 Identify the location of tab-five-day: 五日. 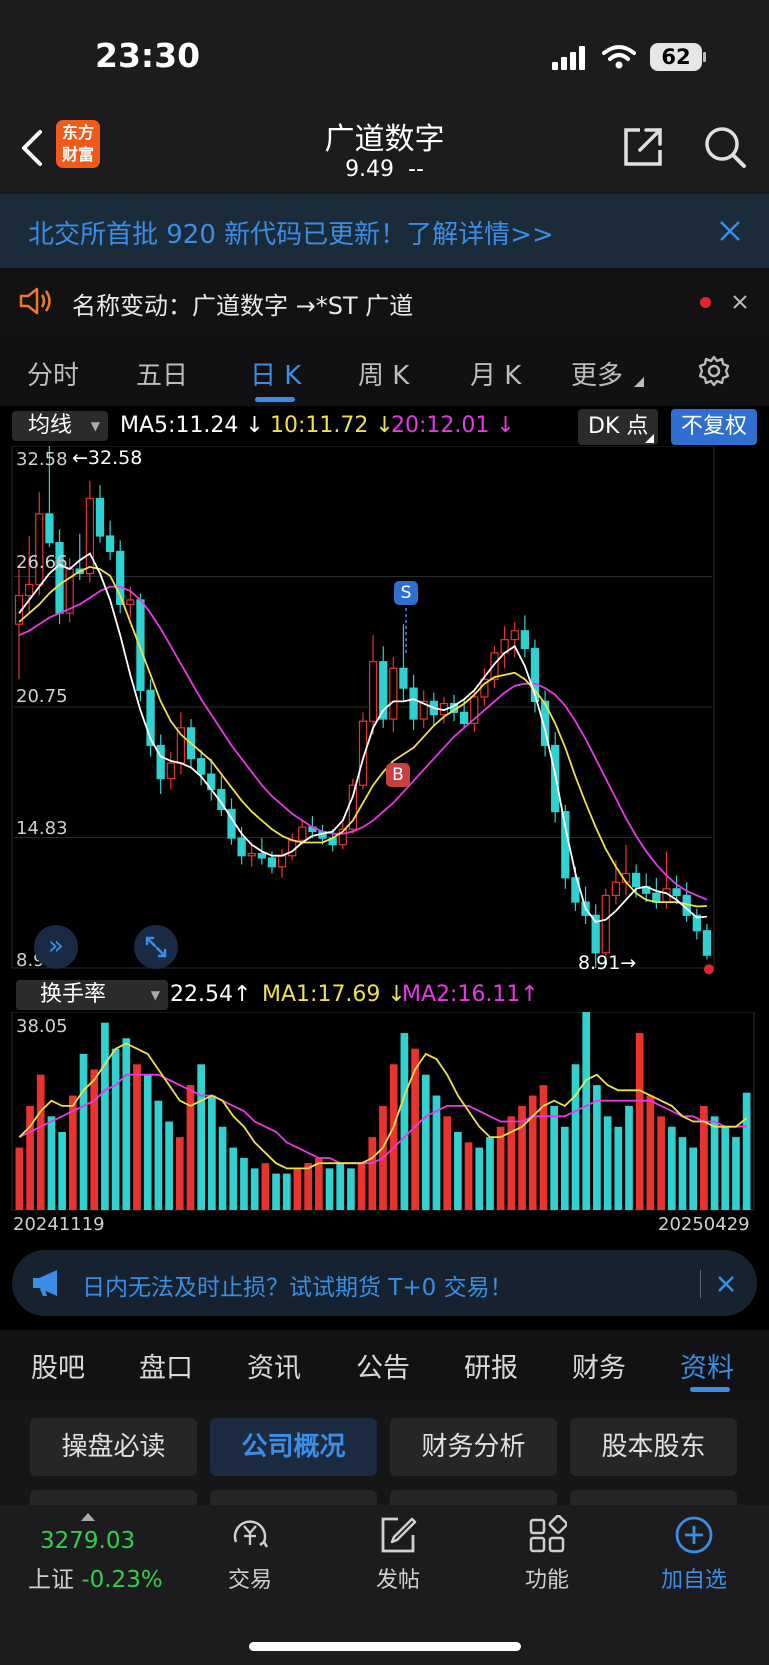
(162, 373).